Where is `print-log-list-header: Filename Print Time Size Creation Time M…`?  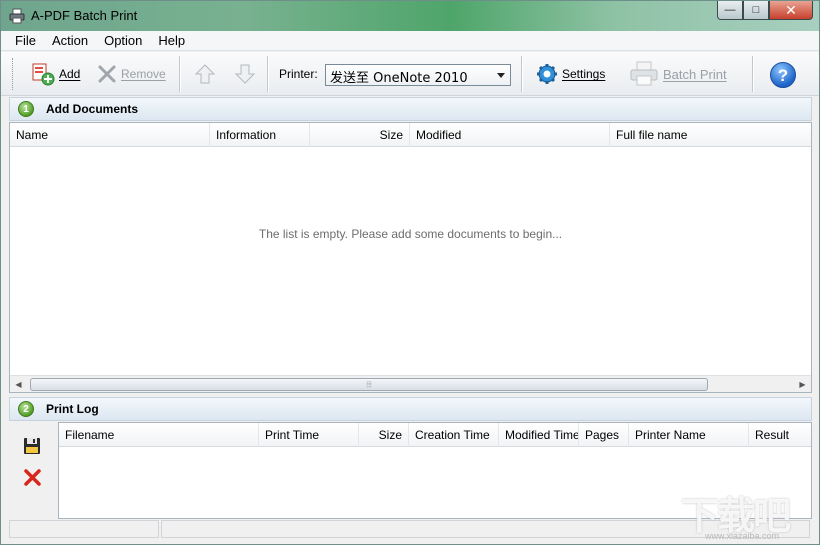 print-log-list-header: Filename Print Time Size Creation Time M… is located at coordinates (435, 435).